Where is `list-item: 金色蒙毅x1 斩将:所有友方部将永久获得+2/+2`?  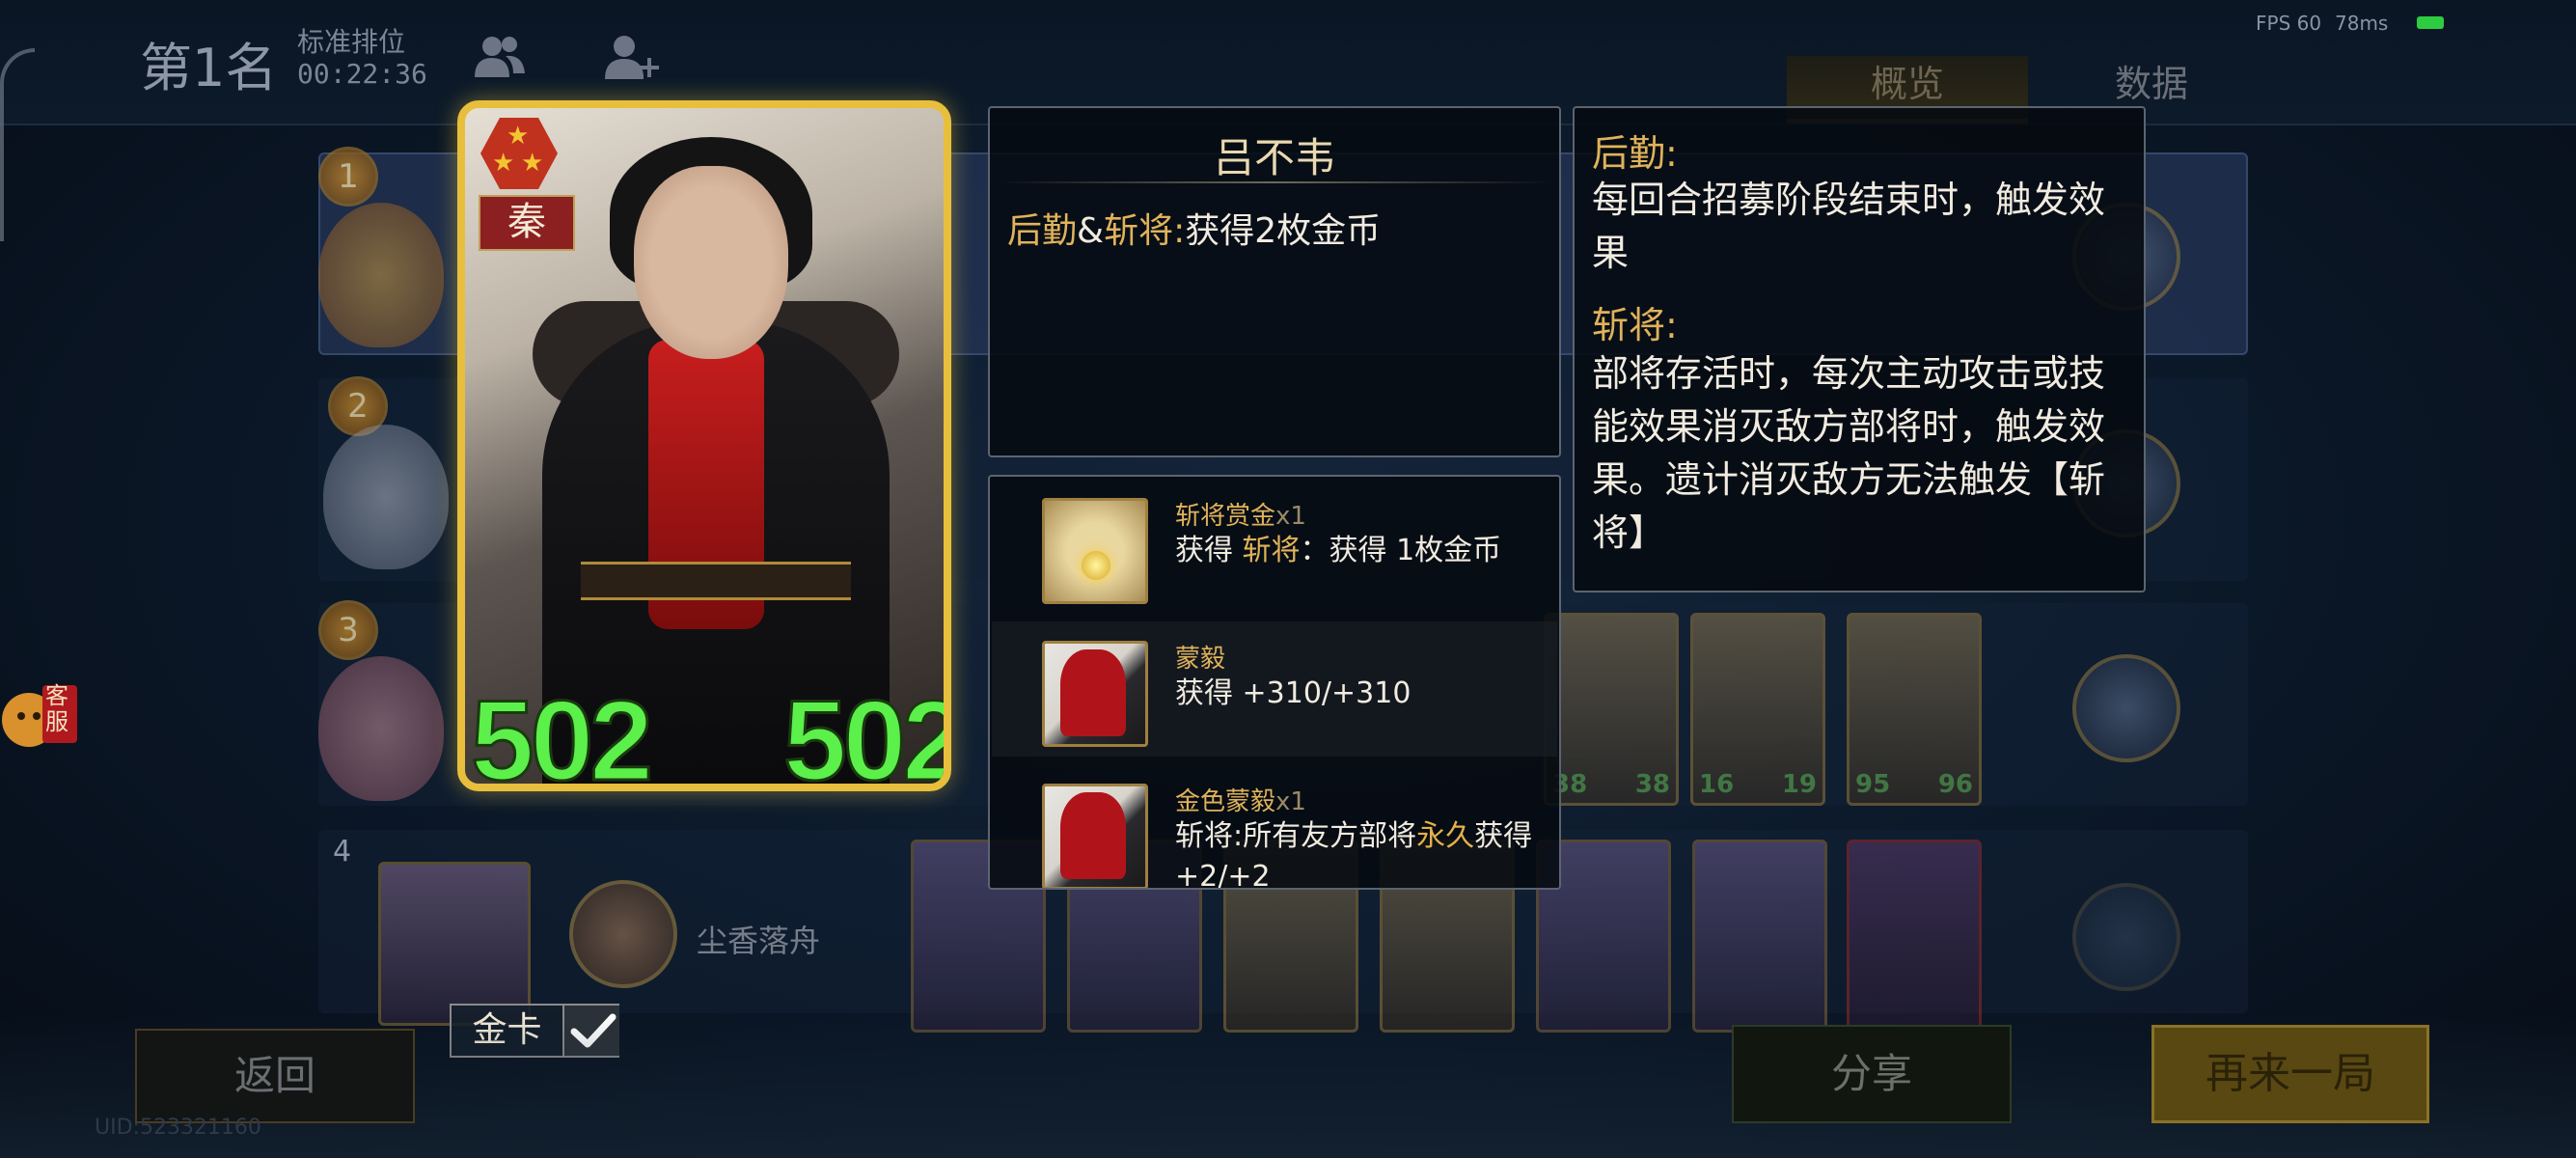
list-item: 金色蒙毅x1 斩将:所有友方部将永久获得+2/+2 is located at coordinates (1274, 827).